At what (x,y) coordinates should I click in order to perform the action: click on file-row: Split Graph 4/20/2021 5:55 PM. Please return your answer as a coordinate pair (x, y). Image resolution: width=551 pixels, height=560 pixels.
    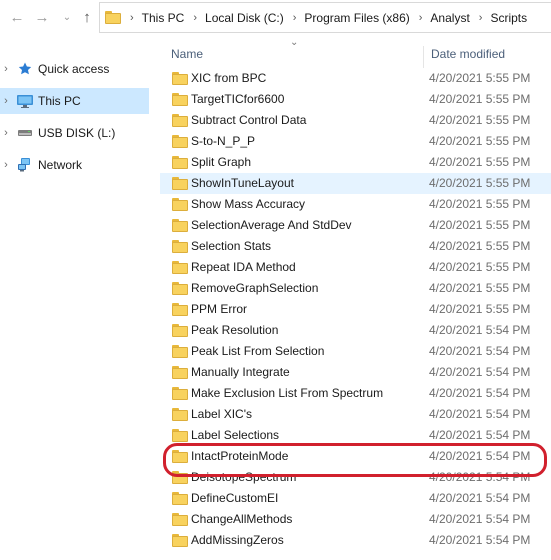
    Looking at the image, I should click on (355, 162).